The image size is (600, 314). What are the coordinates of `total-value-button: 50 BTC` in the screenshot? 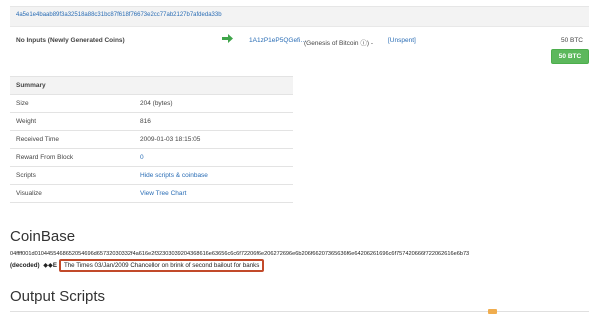 It's located at (570, 56).